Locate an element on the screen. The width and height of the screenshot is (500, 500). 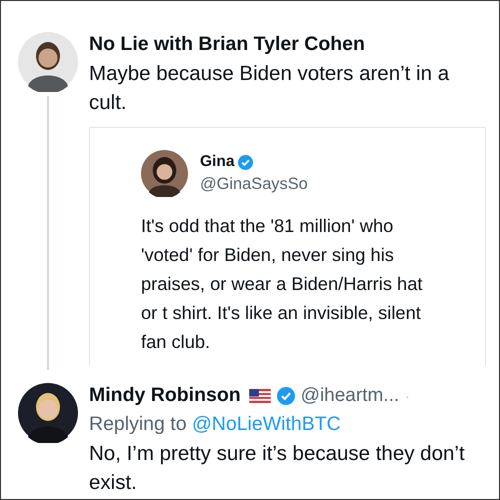
replying-to-text: Replying to @NoLieWithBTC is located at coordinates (215, 424).